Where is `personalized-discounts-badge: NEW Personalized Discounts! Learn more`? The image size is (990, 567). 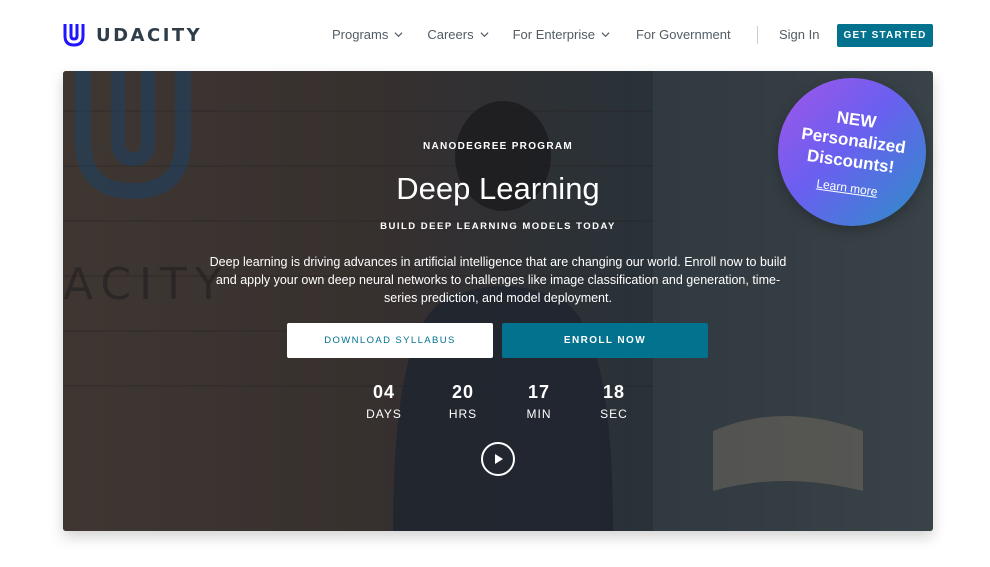
personalized-discounts-badge: NEW Personalized Discounts! Learn more is located at coordinates (852, 152).